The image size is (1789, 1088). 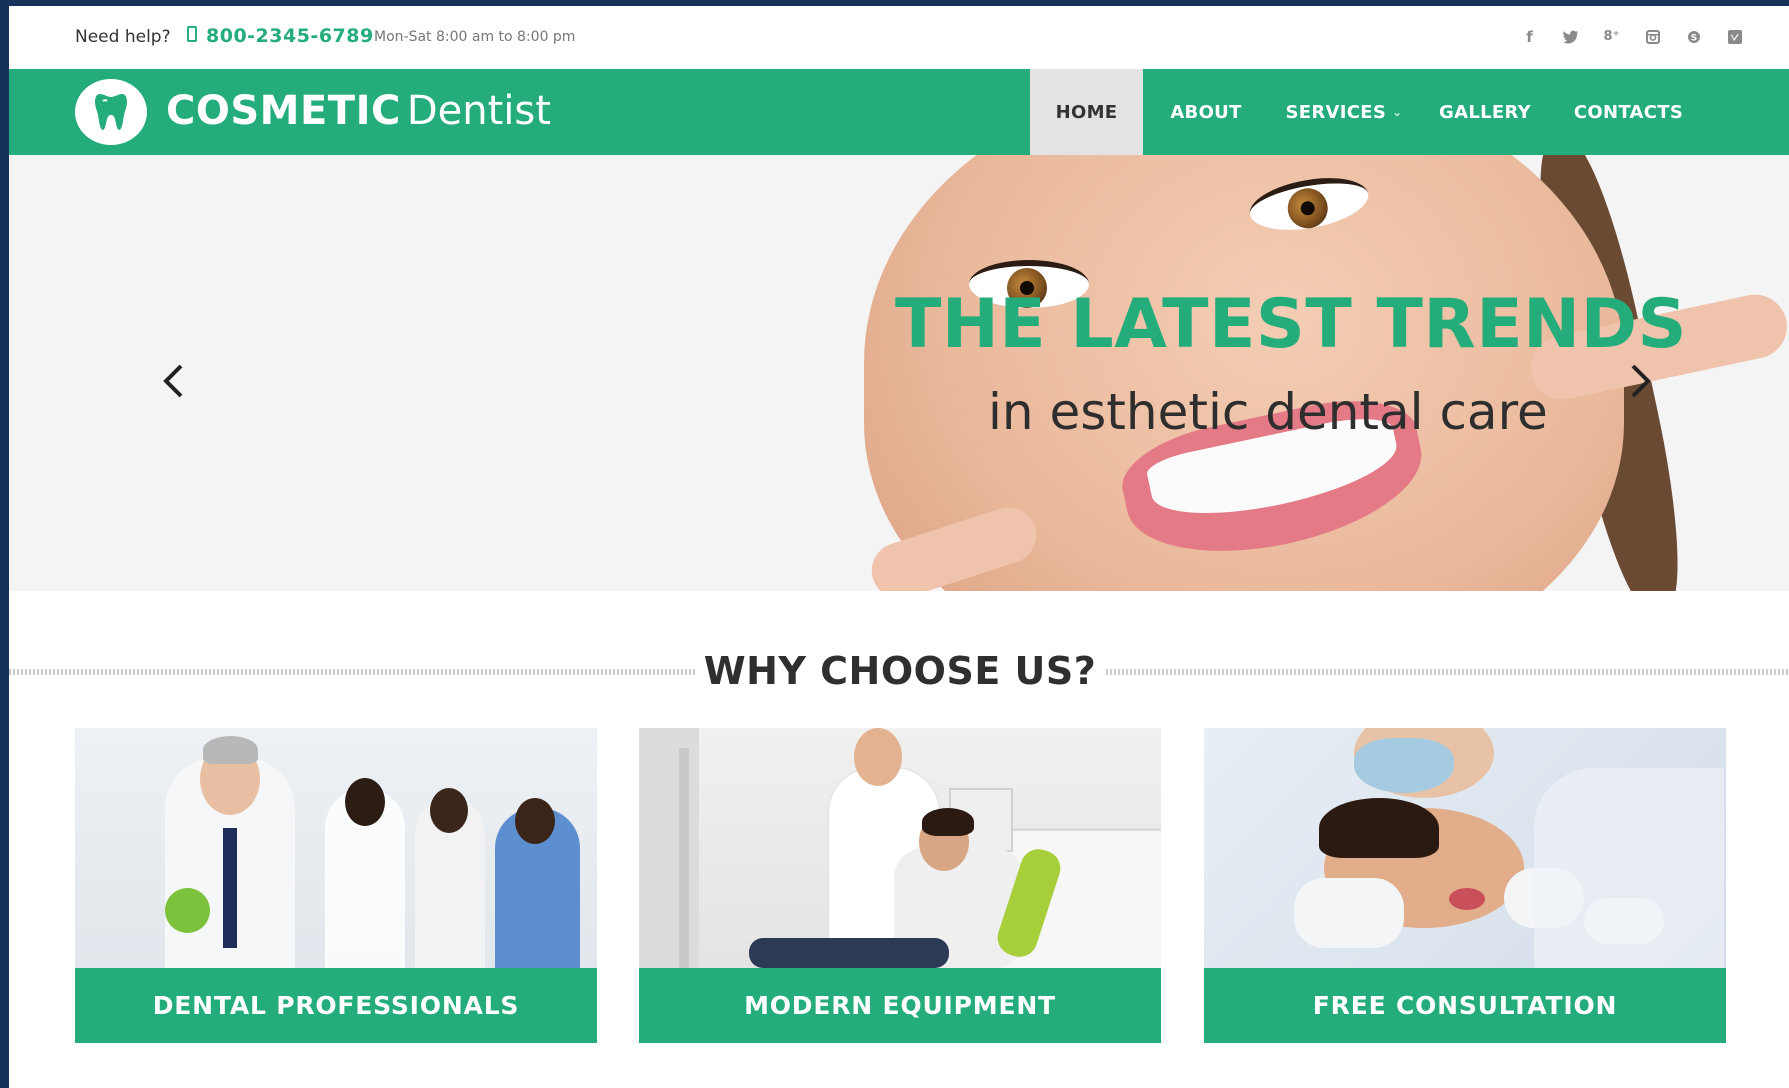 I want to click on logo, so click(x=111, y=112).